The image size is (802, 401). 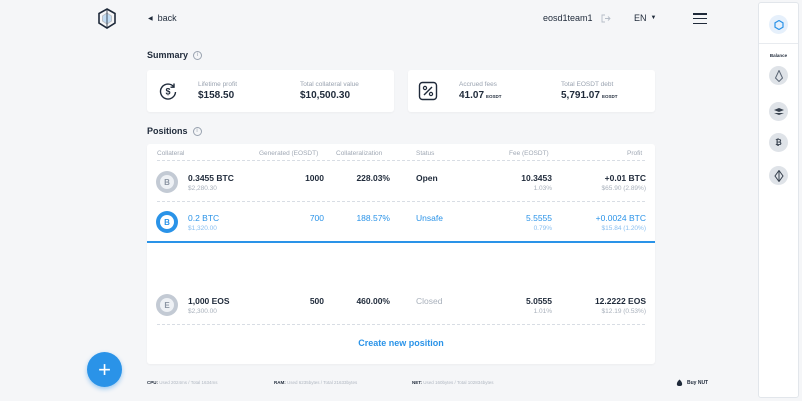 I want to click on summary-title-text: Summary, so click(x=168, y=55).